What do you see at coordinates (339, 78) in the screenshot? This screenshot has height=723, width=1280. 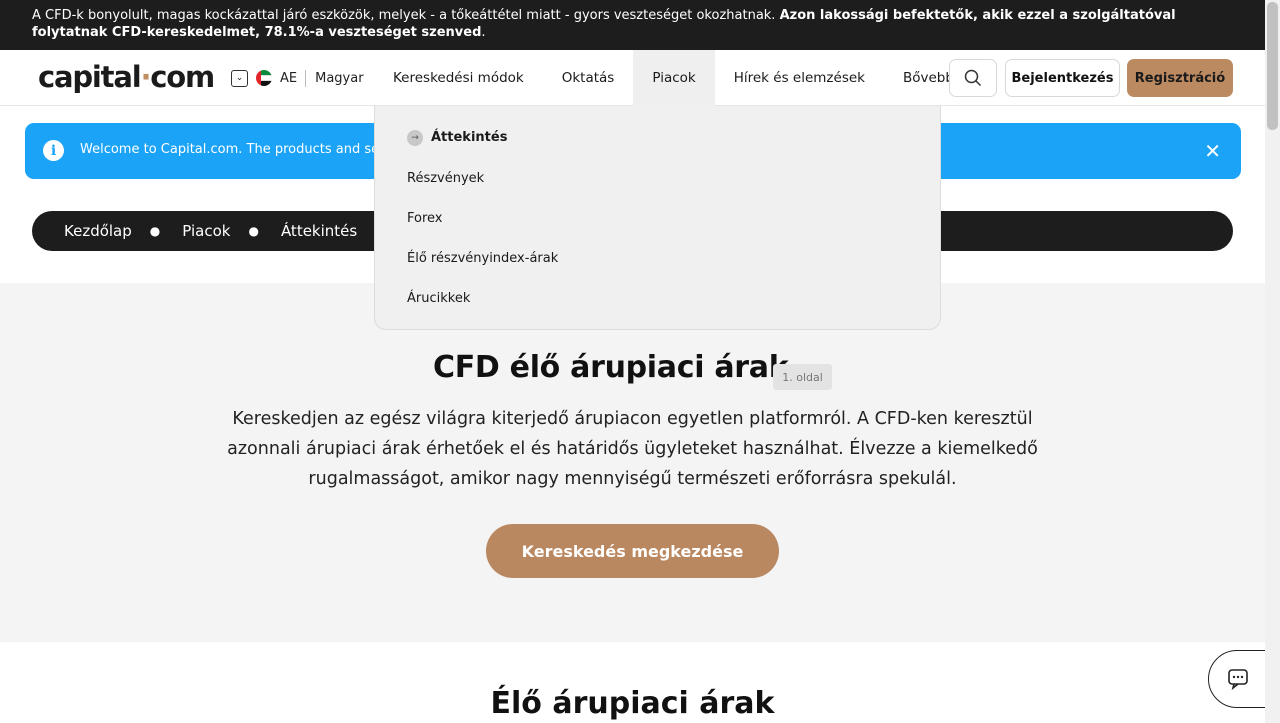 I see `language-label: Magyar` at bounding box center [339, 78].